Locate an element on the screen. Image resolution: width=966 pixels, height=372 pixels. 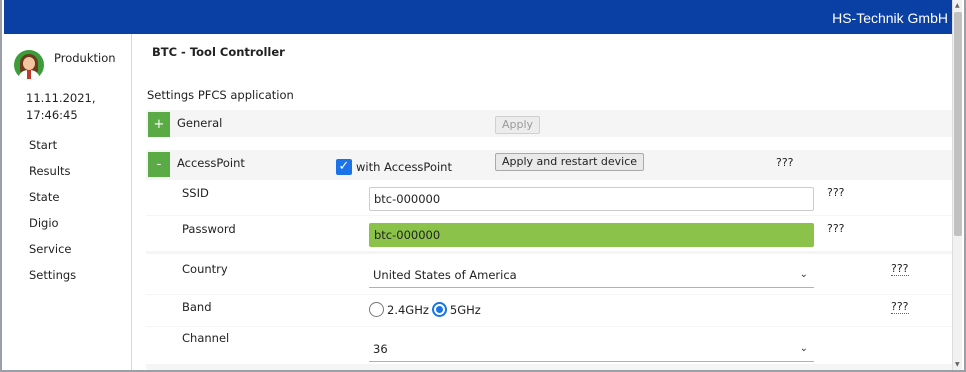
password-row: Password btc-000000 ??? is located at coordinates (554, 233).